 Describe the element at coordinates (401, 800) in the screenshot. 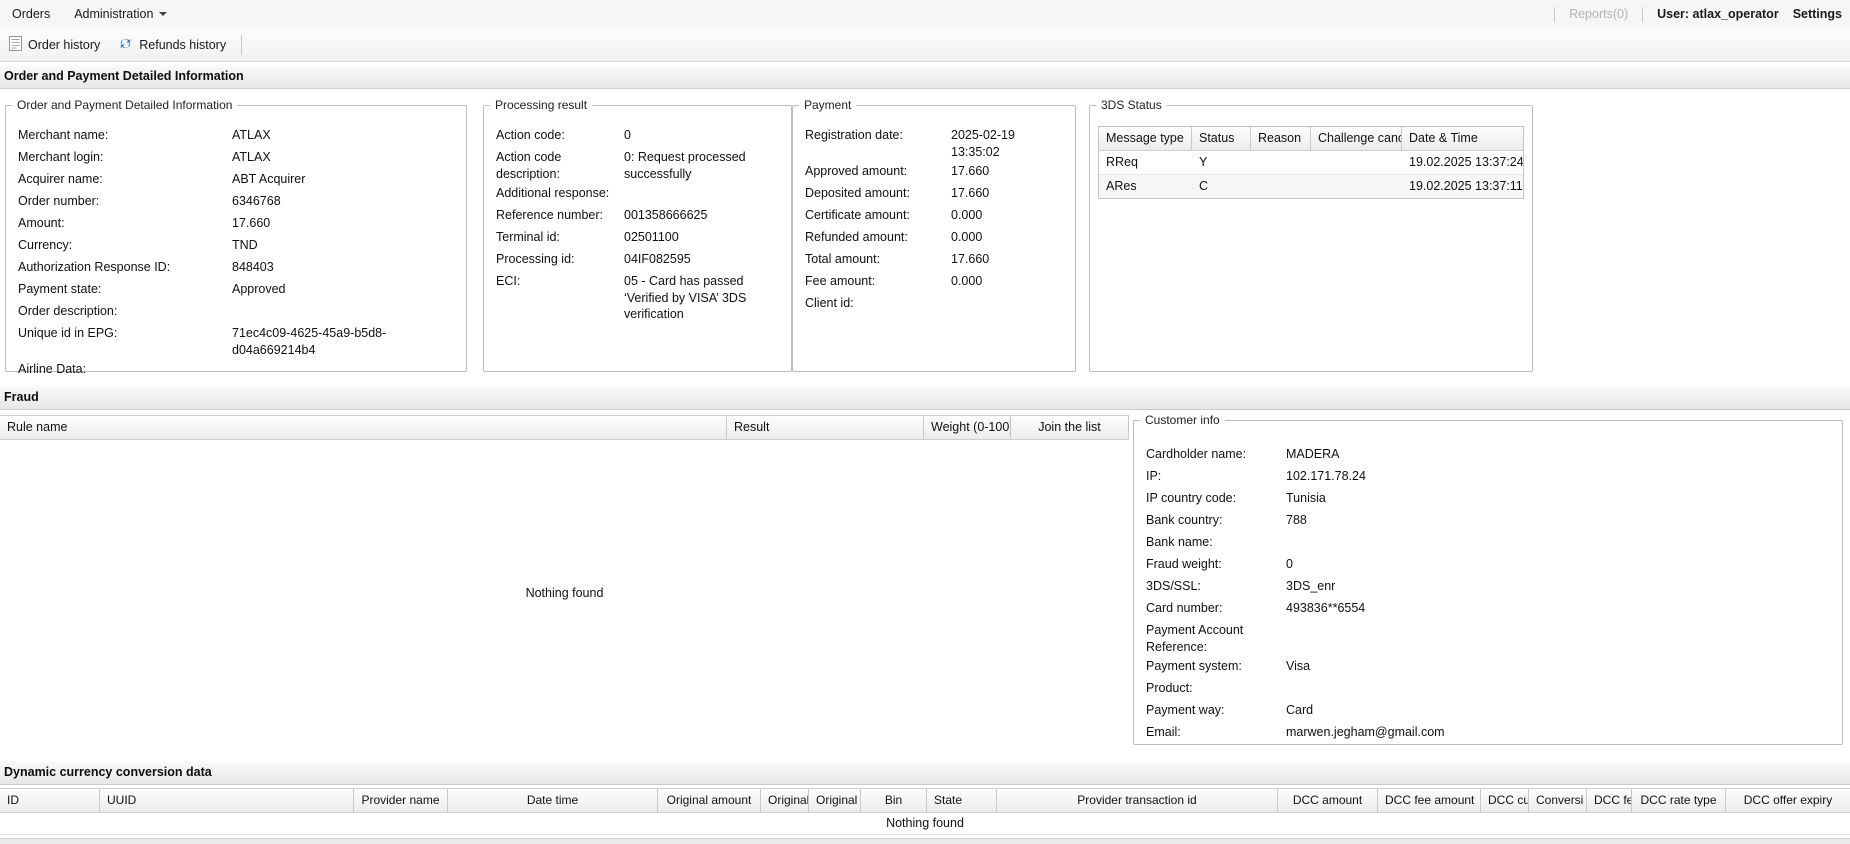

I see `column-header: Provider name` at that location.